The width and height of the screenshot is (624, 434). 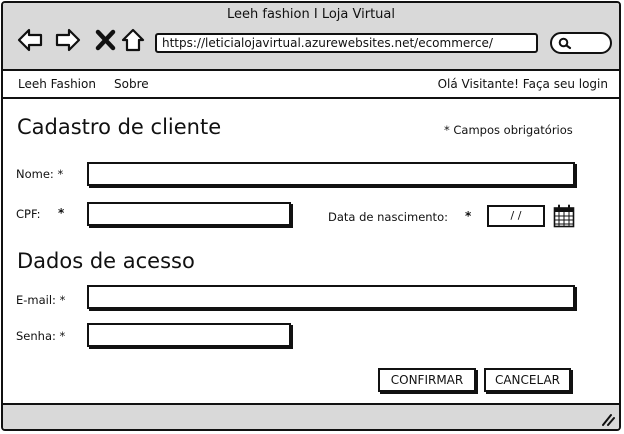 I want to click on birth-date-required-mark: *, so click(x=468, y=216).